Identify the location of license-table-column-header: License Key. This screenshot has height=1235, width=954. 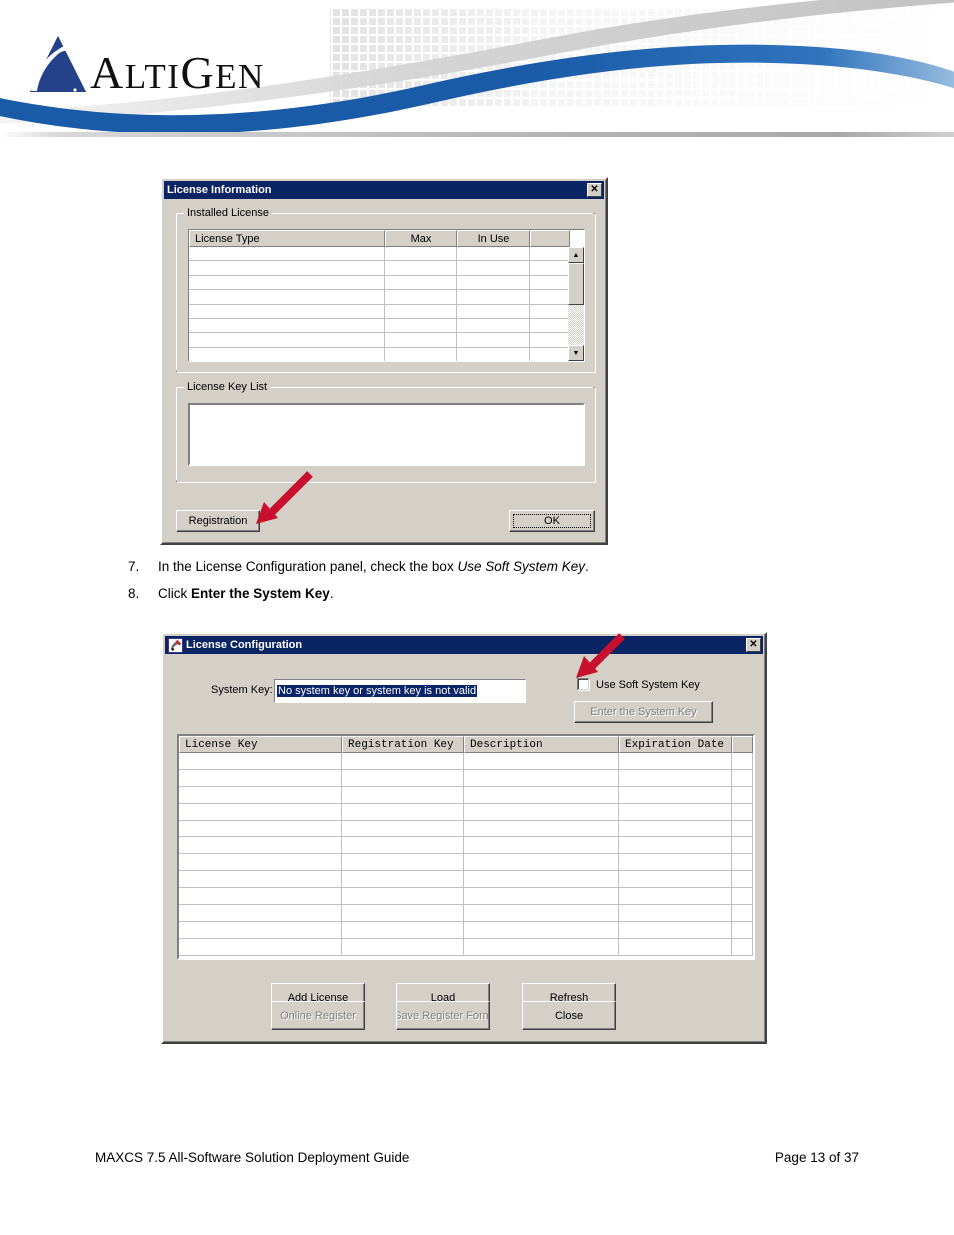
(260, 744).